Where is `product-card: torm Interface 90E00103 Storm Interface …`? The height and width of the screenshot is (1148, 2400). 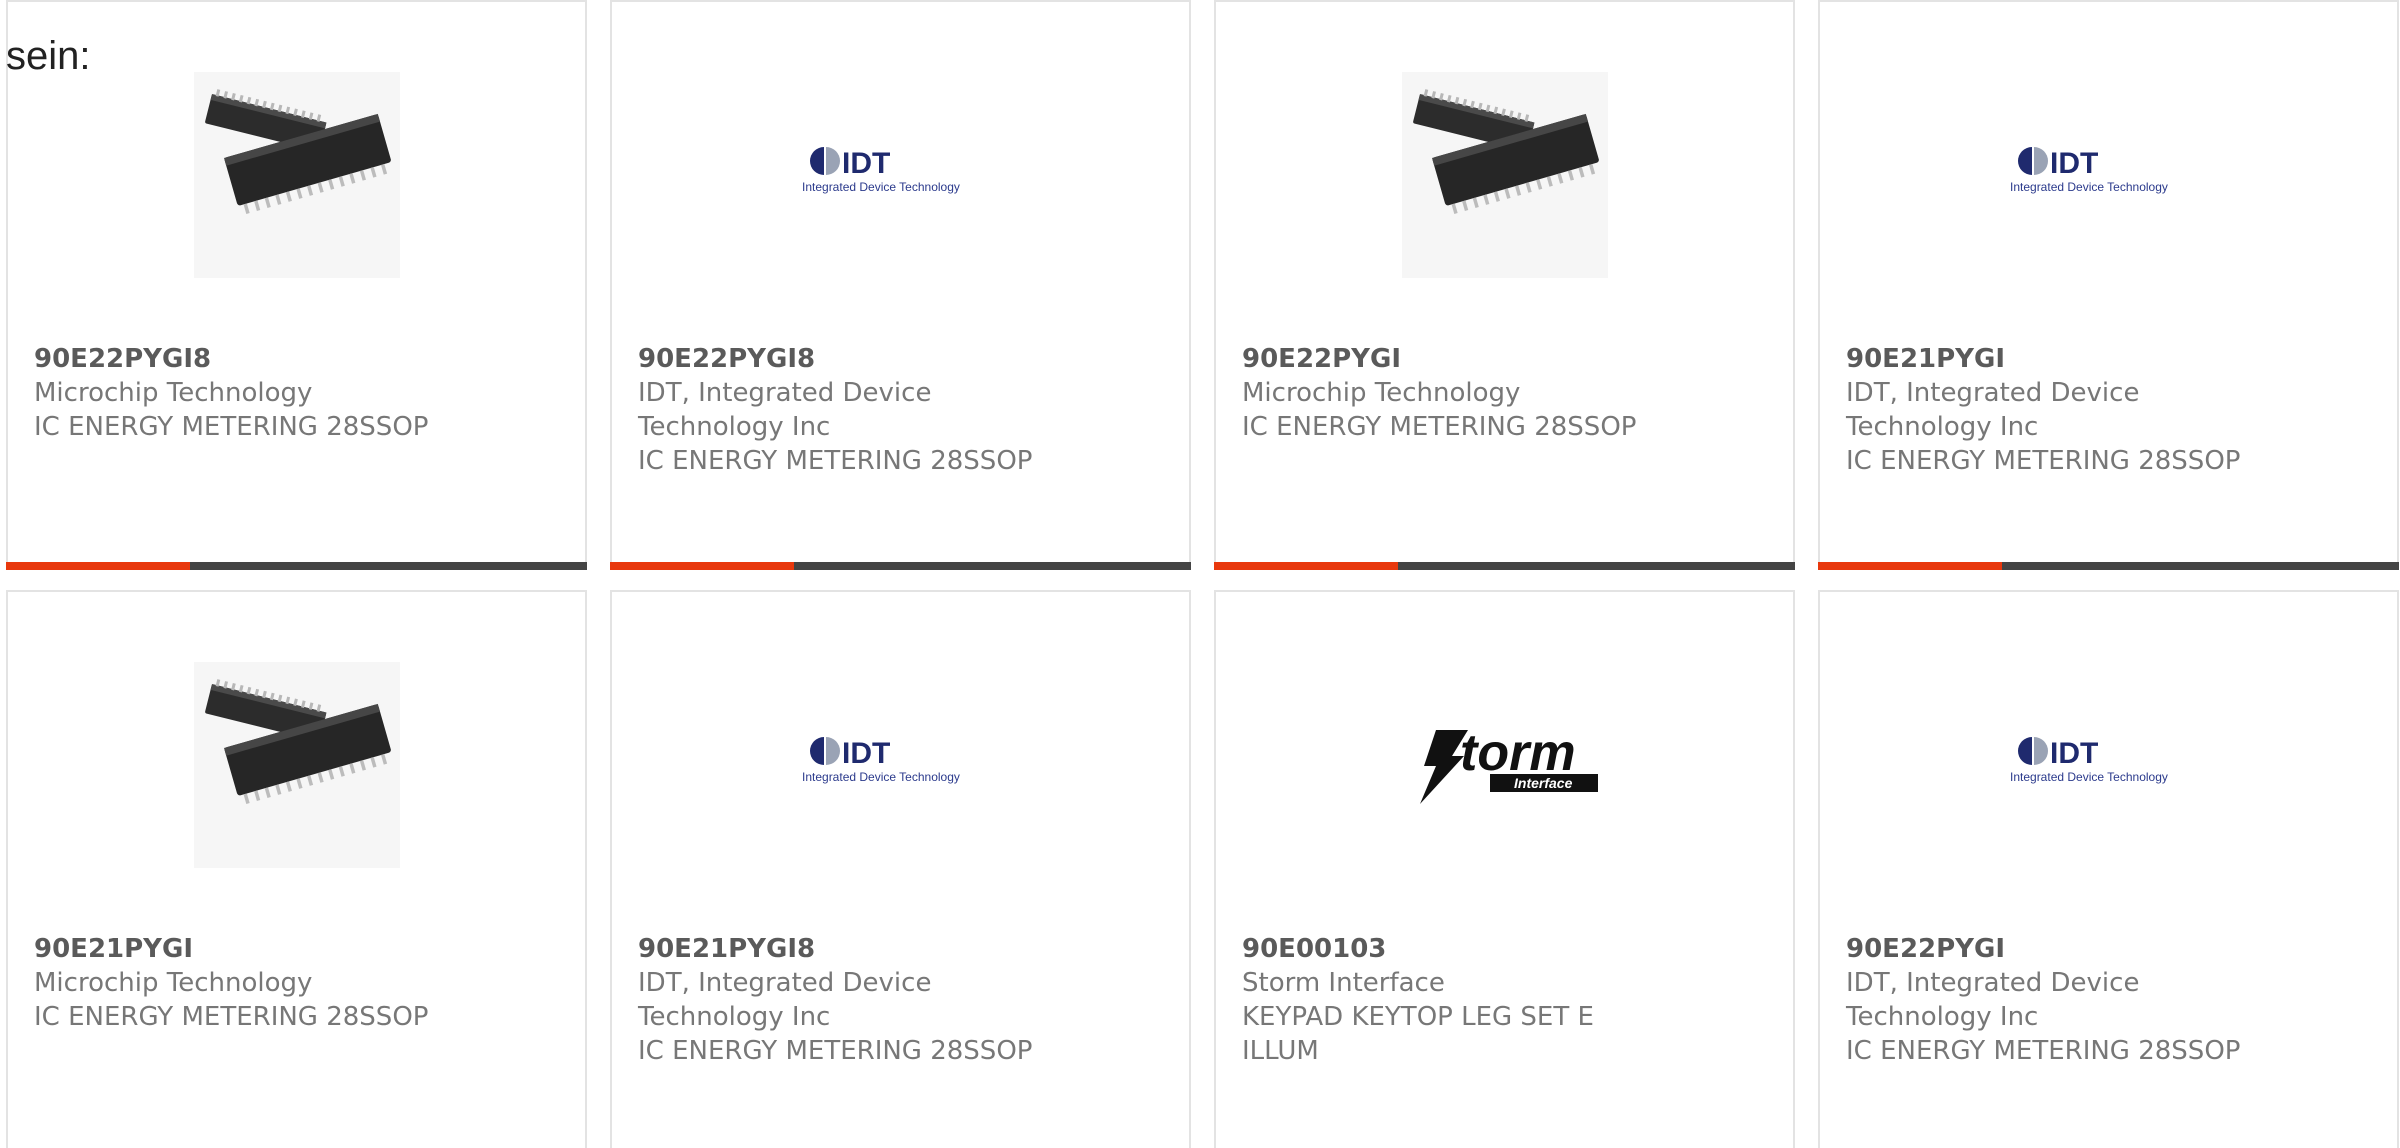
product-card: torm Interface 90E00103 Storm Interface … is located at coordinates (1504, 869).